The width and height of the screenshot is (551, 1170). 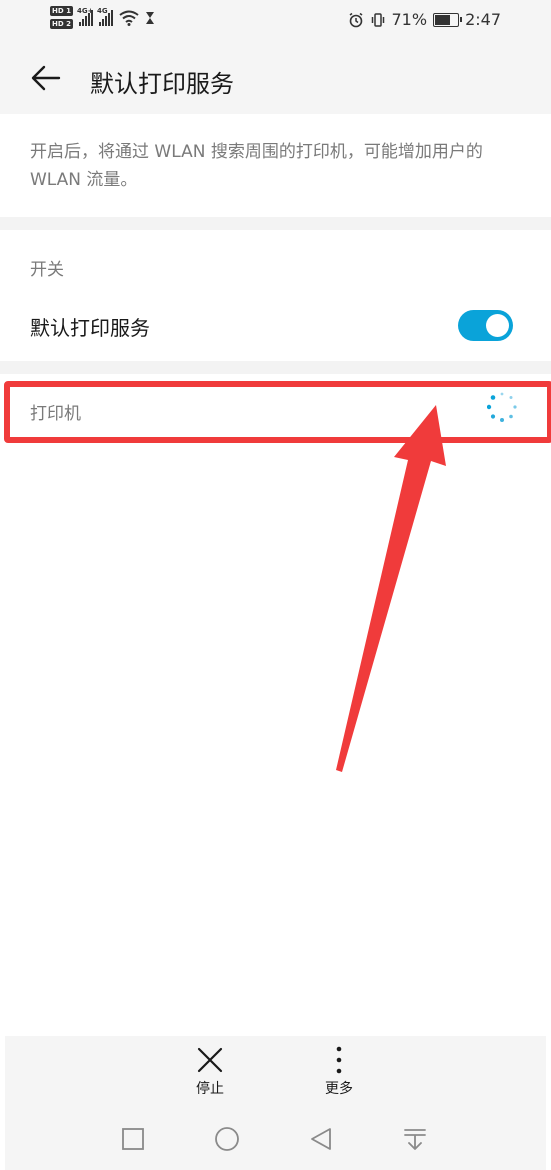 I want to click on stop-button: 停止, so click(x=210, y=1076).